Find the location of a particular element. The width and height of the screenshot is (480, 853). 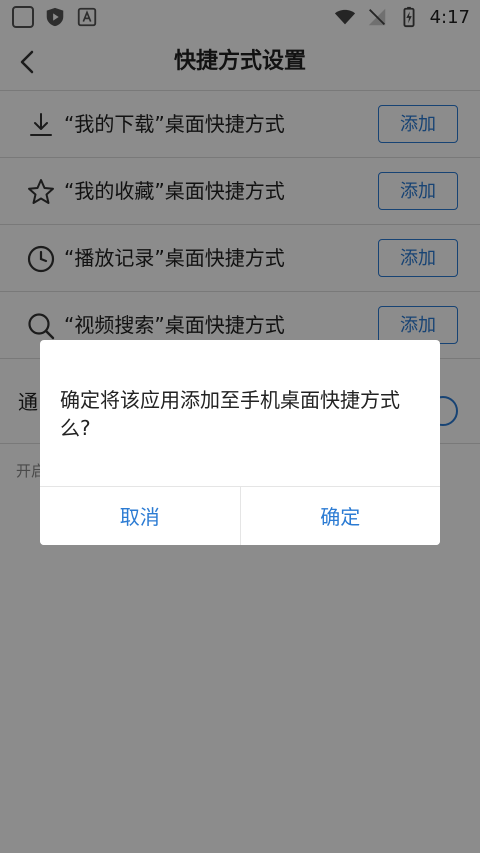

dialog-actions: 取消 确定 is located at coordinates (240, 515).